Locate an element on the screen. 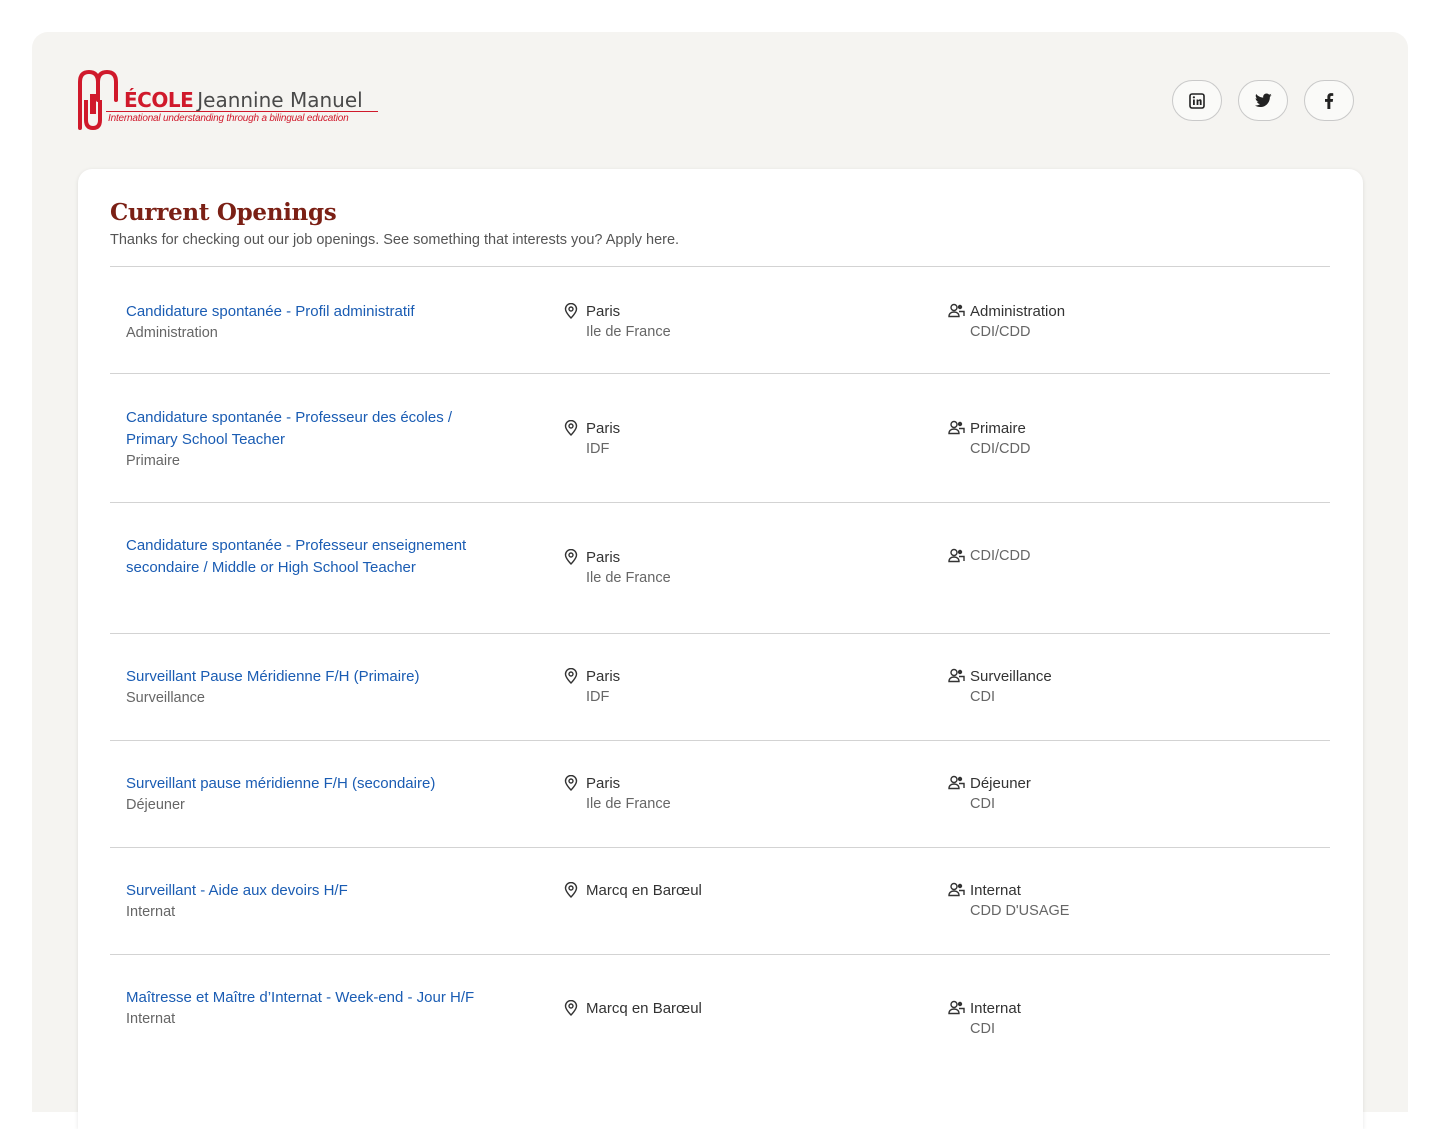 This screenshot has width=1440, height=1129. job-team-name: Primaire is located at coordinates (998, 428).